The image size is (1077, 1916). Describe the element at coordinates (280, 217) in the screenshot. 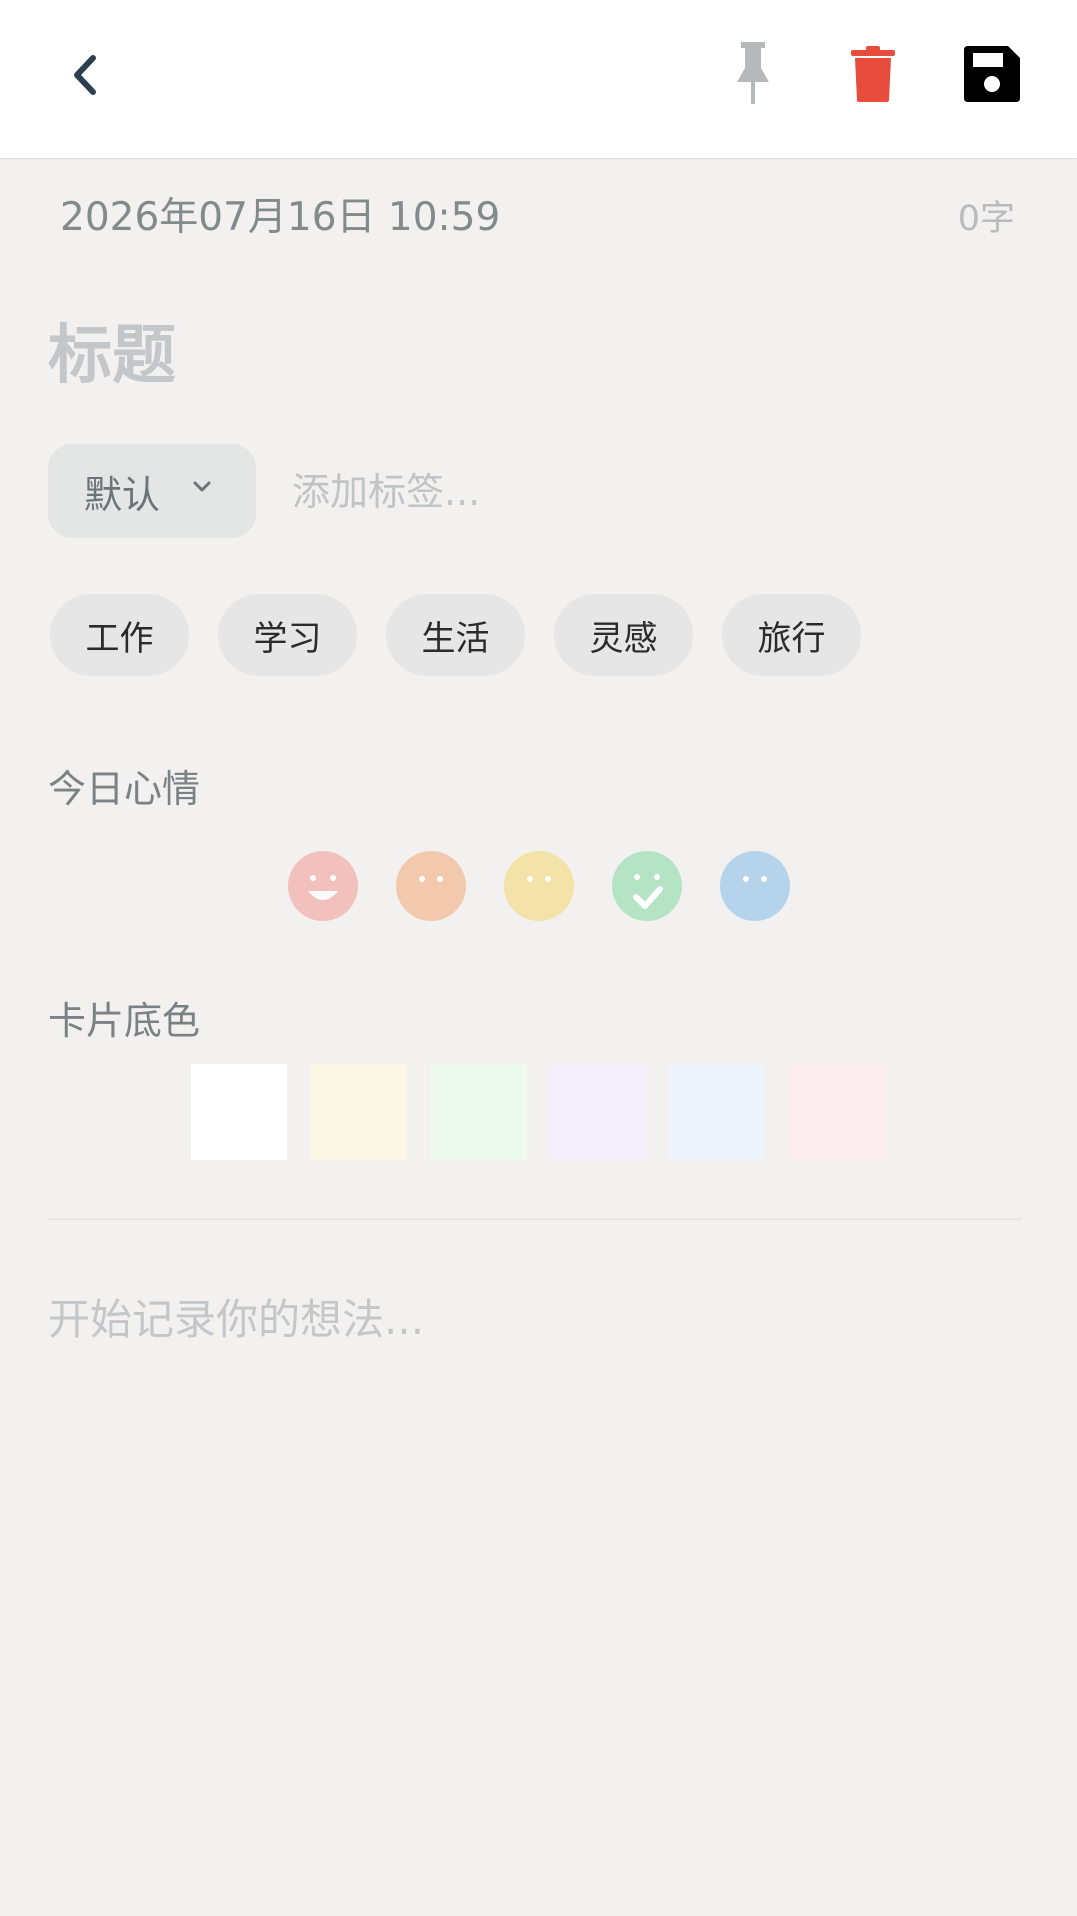

I see `note-date: 2026年07月16日 10:59` at that location.